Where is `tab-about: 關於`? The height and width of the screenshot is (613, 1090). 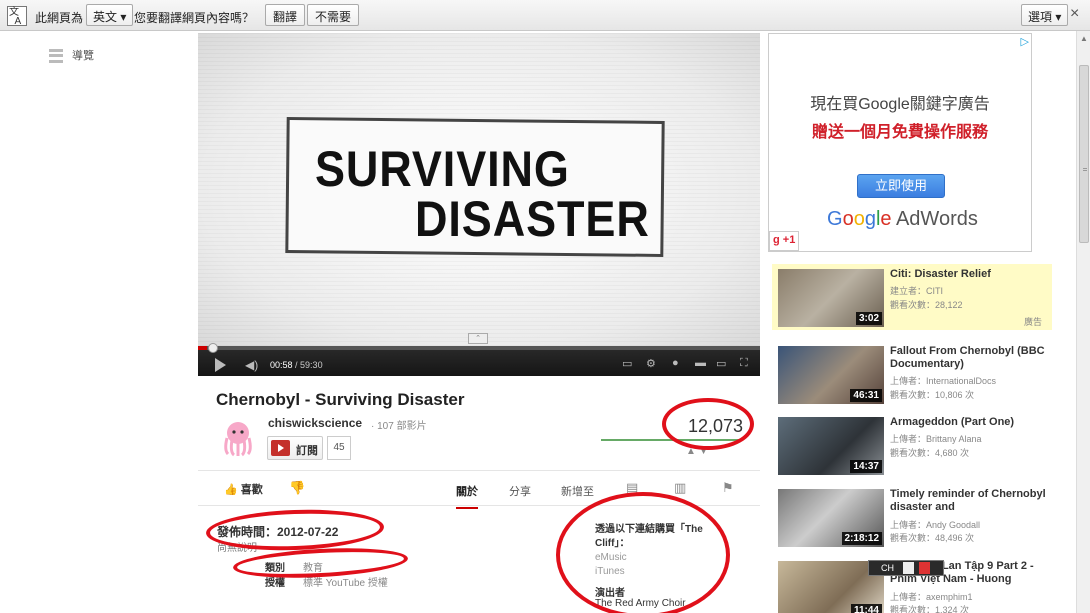
tab-about: 關於 is located at coordinates (467, 496).